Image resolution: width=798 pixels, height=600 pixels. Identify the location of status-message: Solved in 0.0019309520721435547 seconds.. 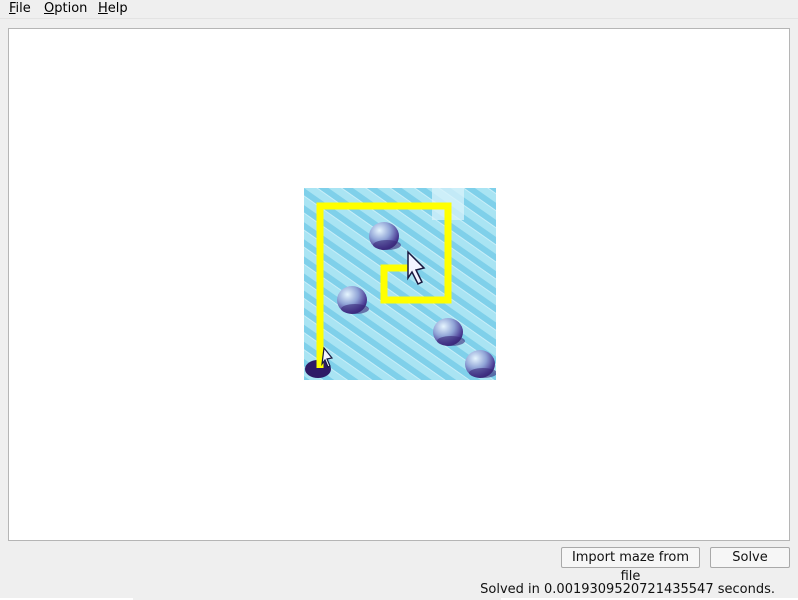
(627, 589).